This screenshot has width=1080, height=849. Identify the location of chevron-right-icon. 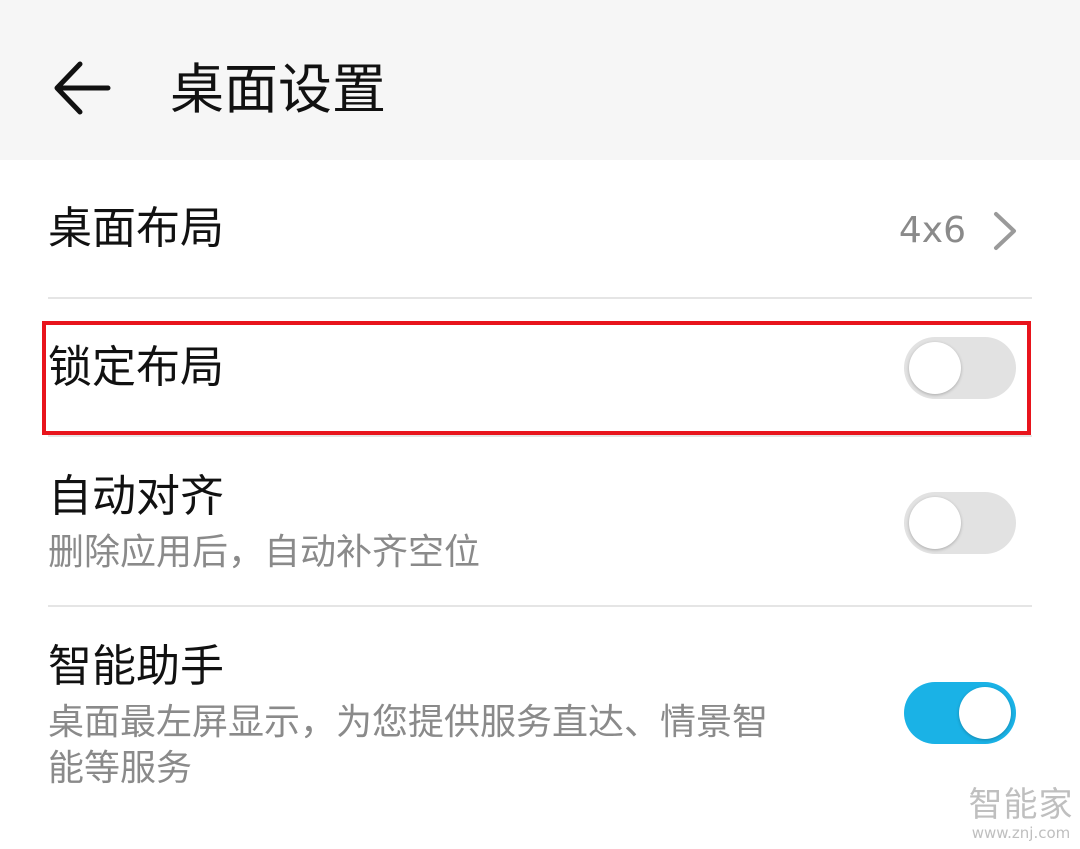
(1005, 231).